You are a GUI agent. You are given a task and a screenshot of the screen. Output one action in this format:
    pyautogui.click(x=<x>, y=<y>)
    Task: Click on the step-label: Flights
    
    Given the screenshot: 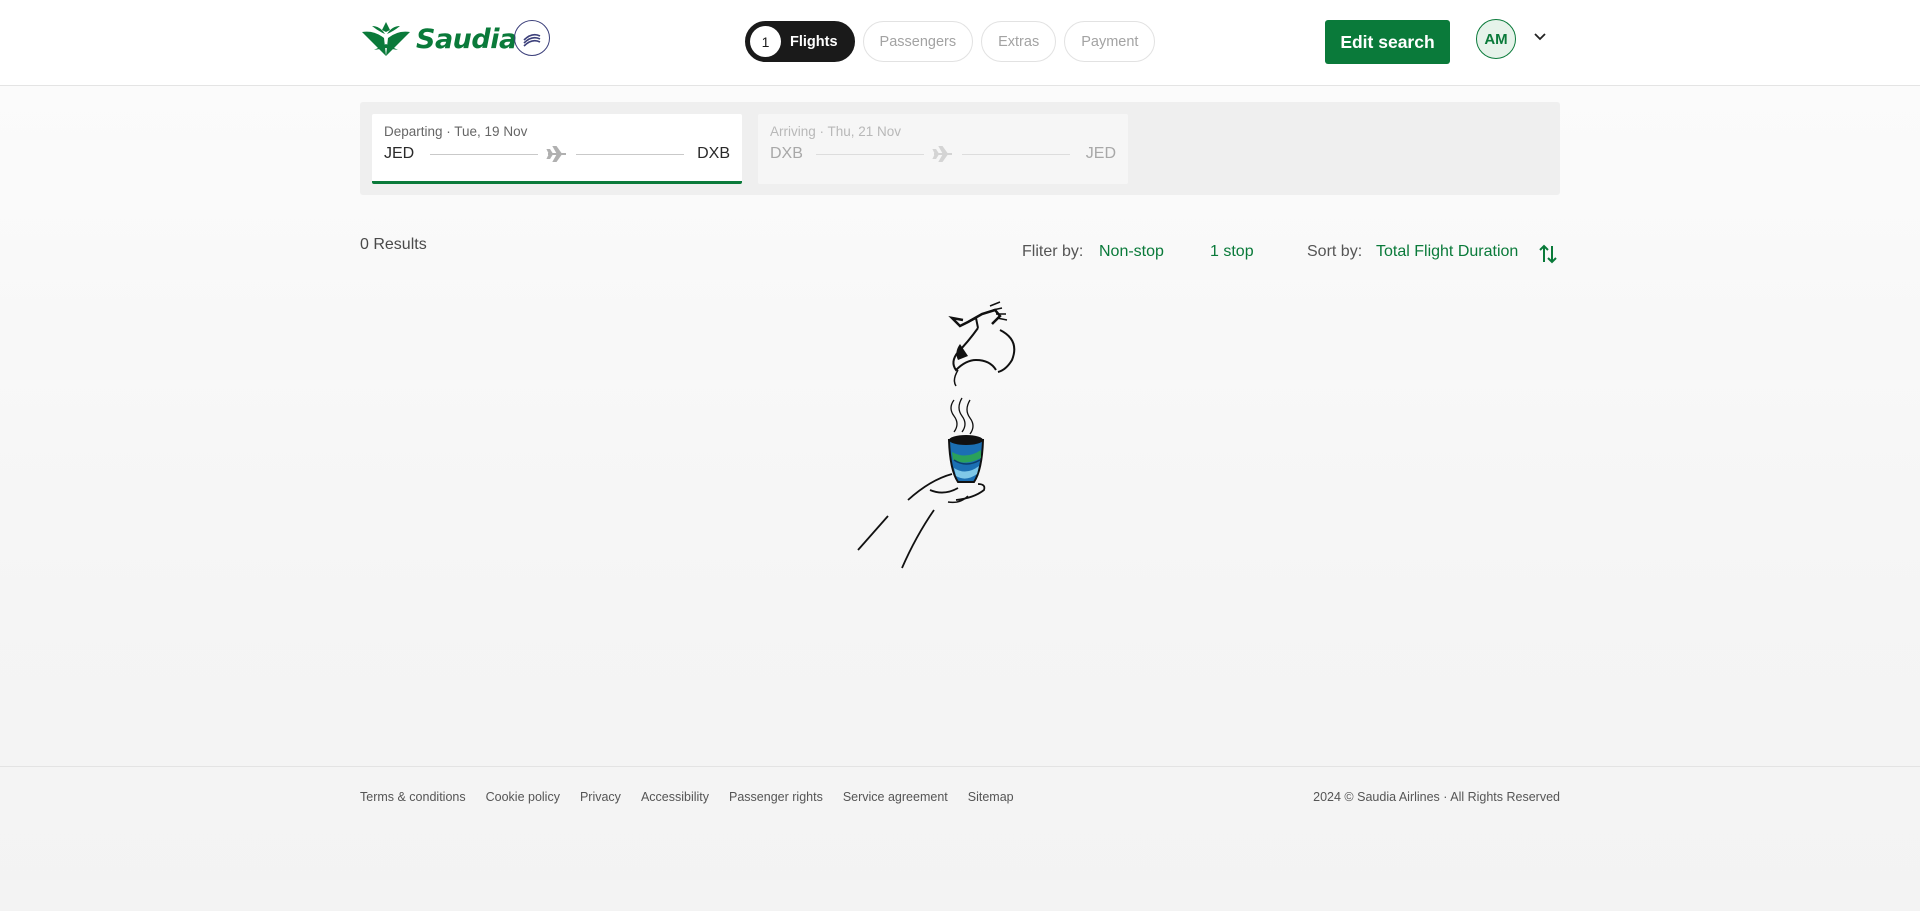 What is the action you would take?
    pyautogui.click(x=814, y=41)
    